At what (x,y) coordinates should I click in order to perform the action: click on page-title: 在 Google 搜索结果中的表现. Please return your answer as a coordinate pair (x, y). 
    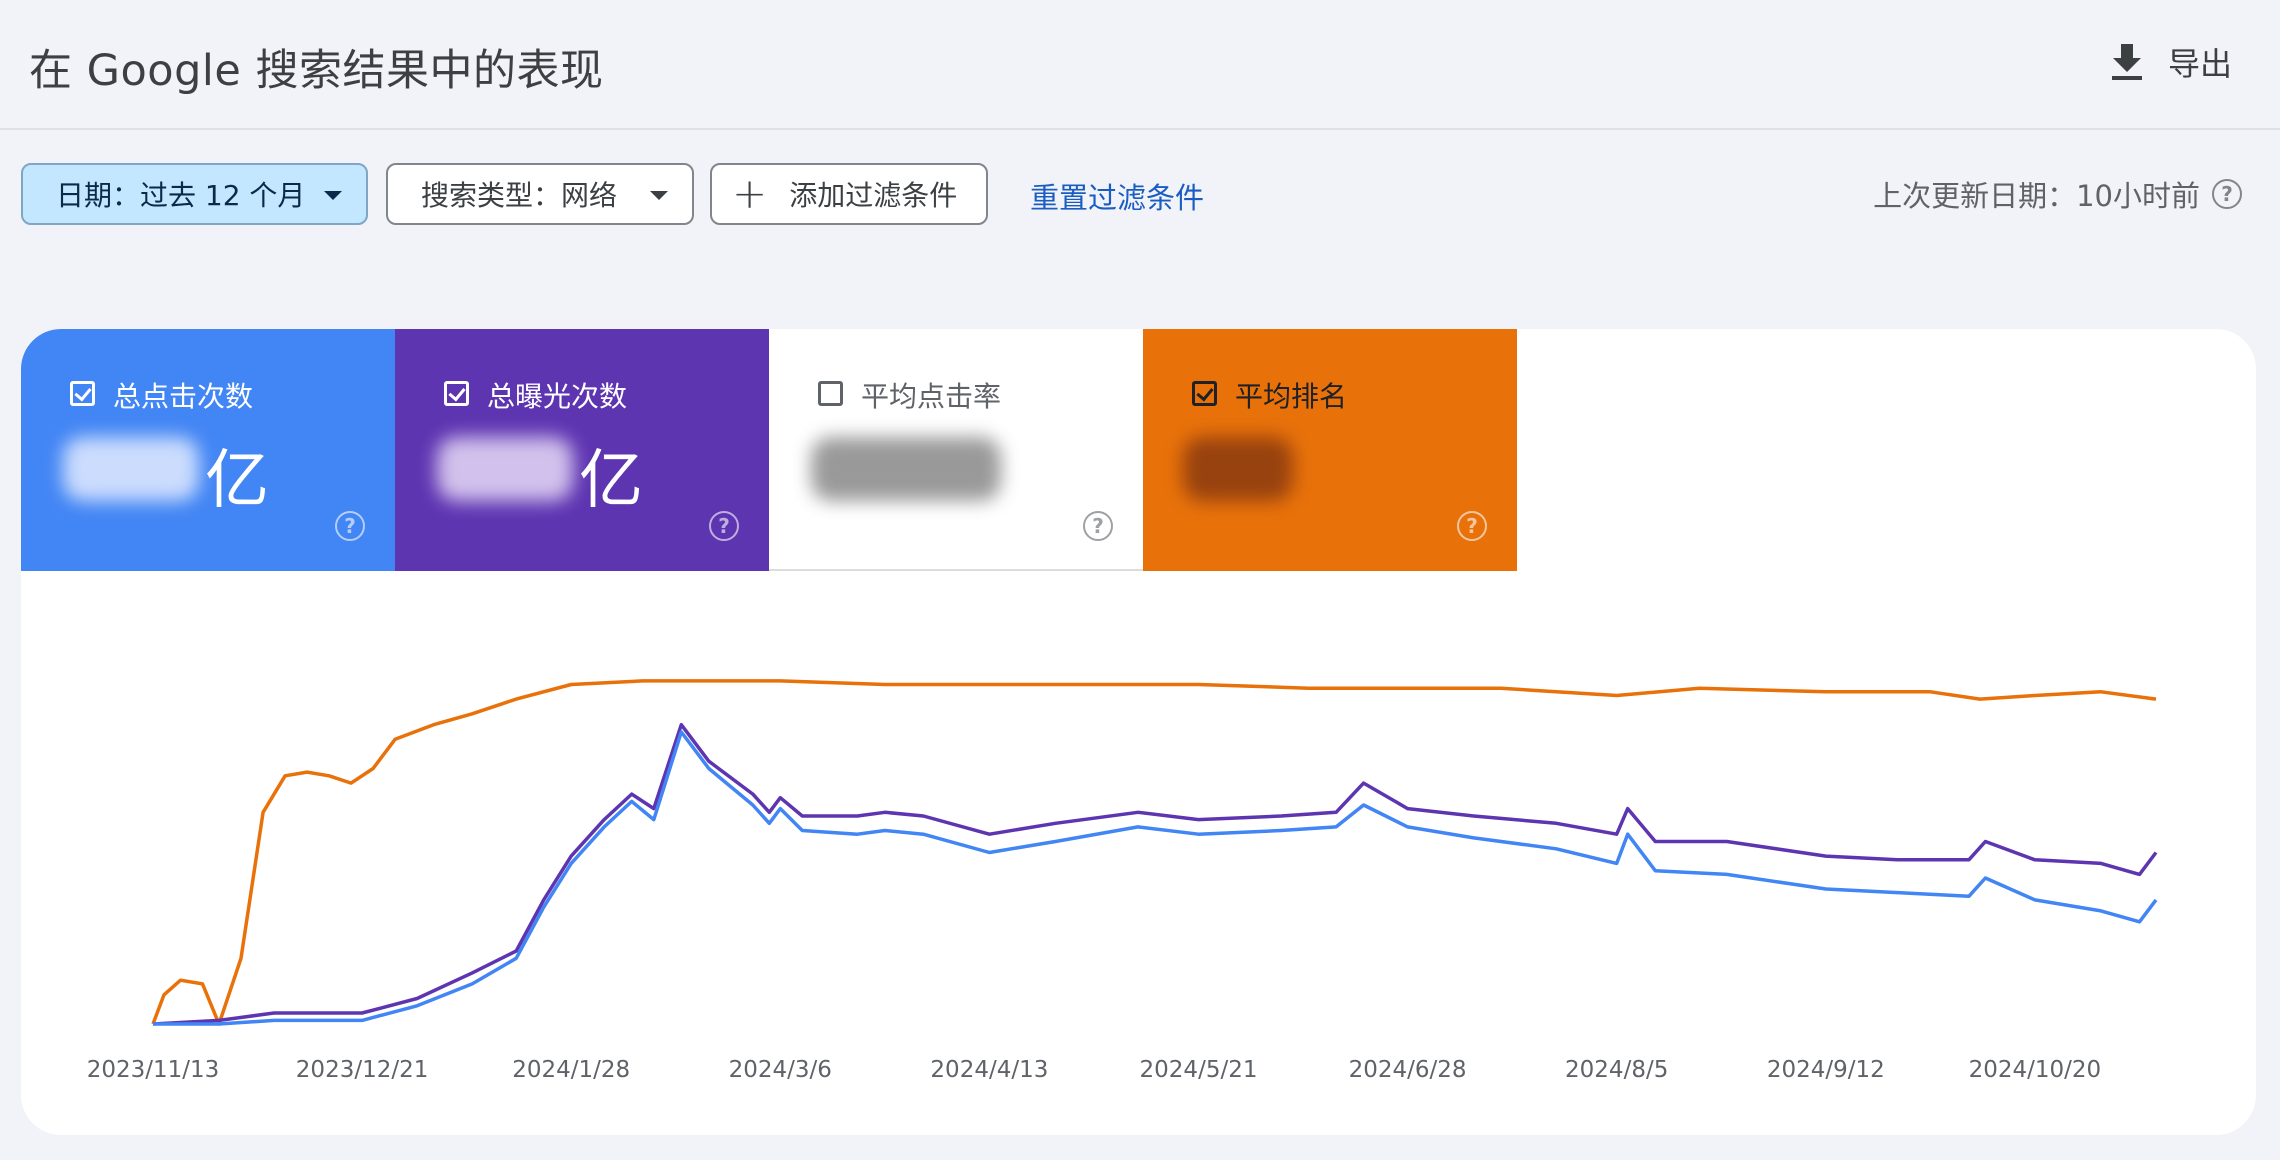
    Looking at the image, I should click on (316, 71).